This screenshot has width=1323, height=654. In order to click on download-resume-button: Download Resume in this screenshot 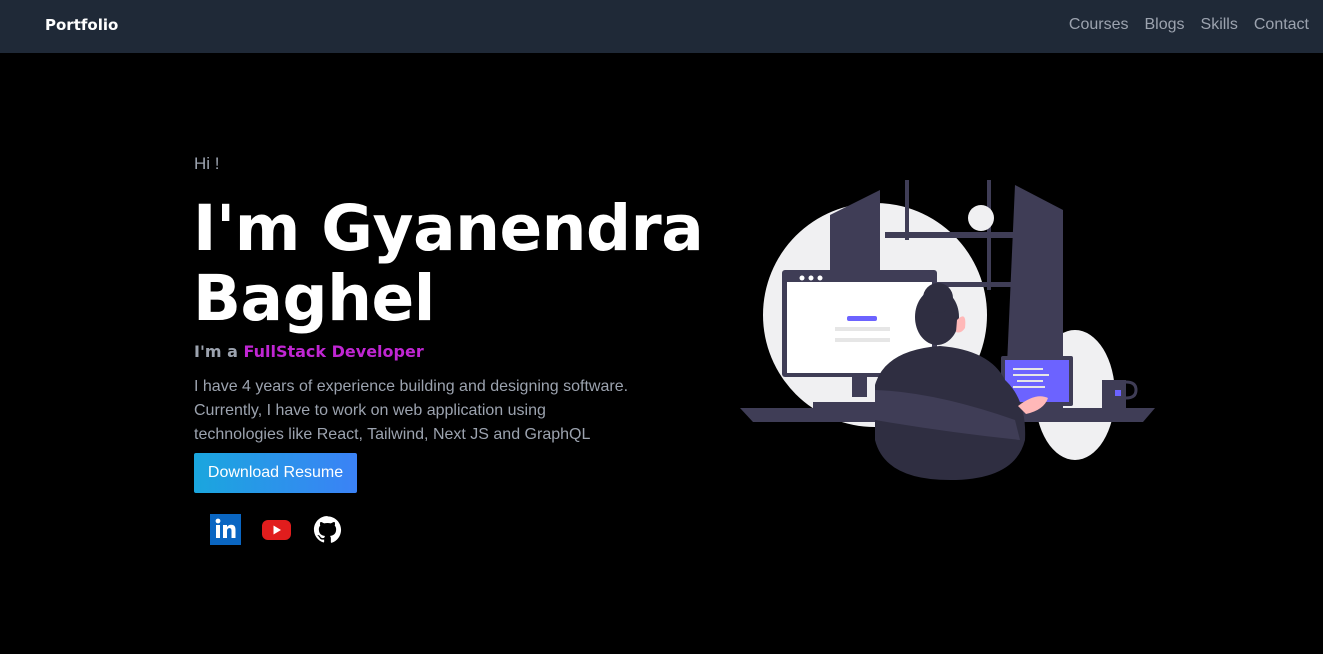, I will do `click(275, 473)`.